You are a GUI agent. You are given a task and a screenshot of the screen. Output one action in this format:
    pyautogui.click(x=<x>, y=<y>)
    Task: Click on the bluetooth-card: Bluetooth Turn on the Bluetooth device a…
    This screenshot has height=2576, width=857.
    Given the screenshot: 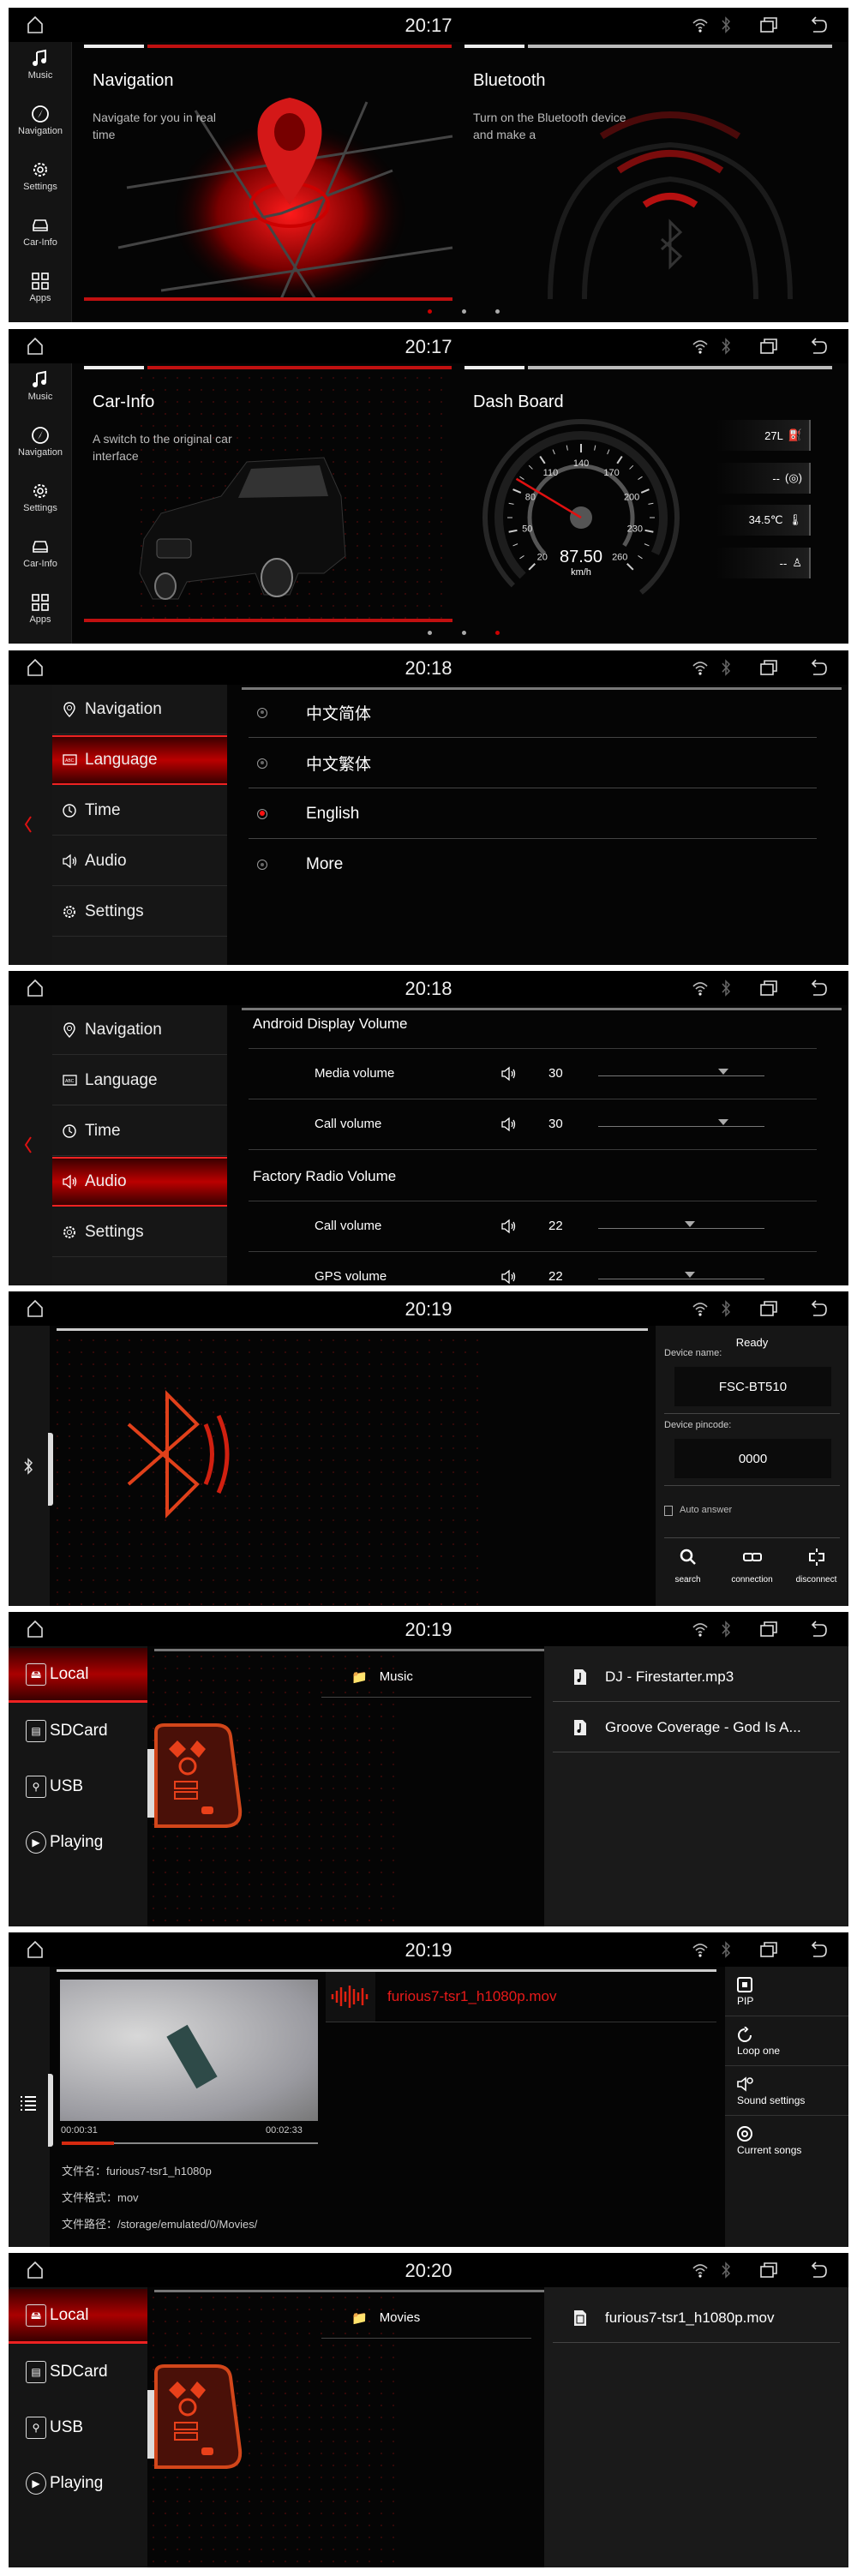 What is the action you would take?
    pyautogui.click(x=648, y=177)
    